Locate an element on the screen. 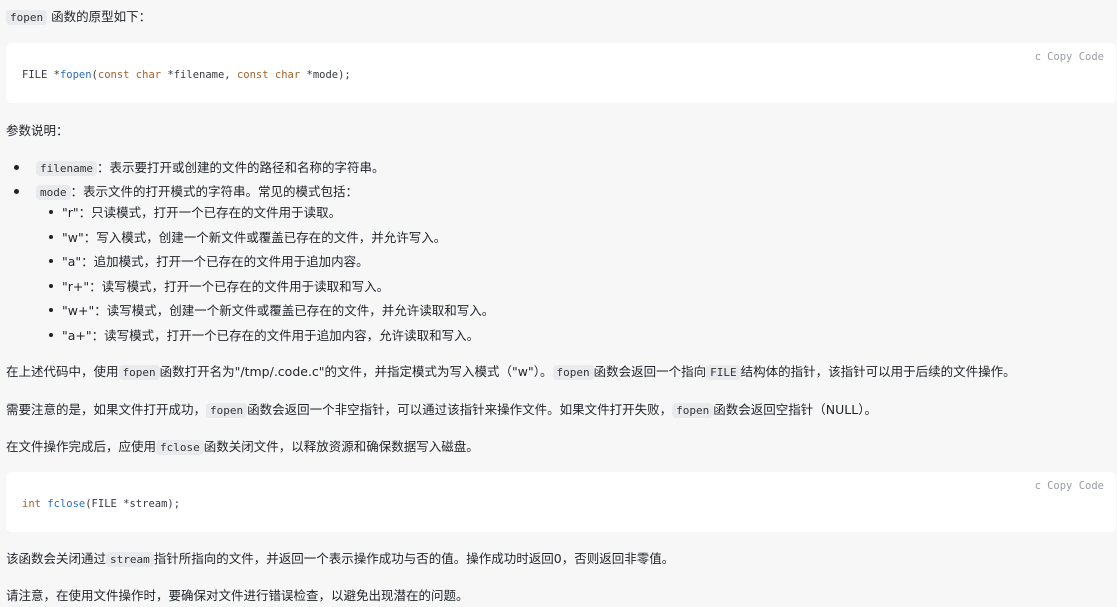 The width and height of the screenshot is (1117, 607). mode-item-a: "a"：追加模式，打开一个已存在的文件用于追加内容。 is located at coordinates (209, 262).